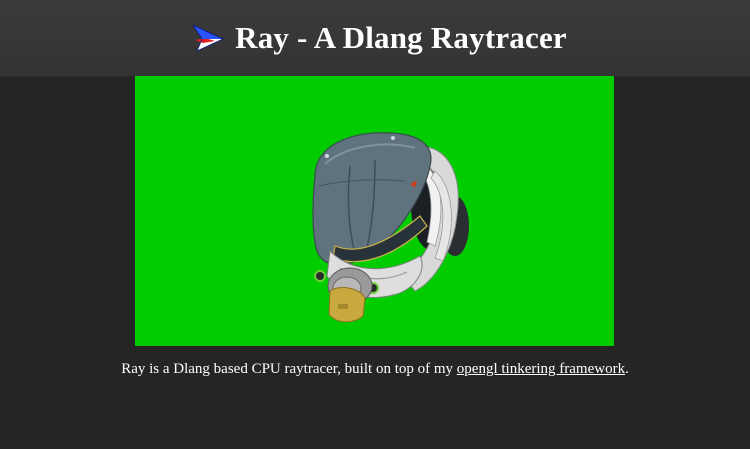 This screenshot has width=750, height=449. Describe the element at coordinates (401, 37) in the screenshot. I see `page-title: Ray - A Dlang Raytracer` at that location.